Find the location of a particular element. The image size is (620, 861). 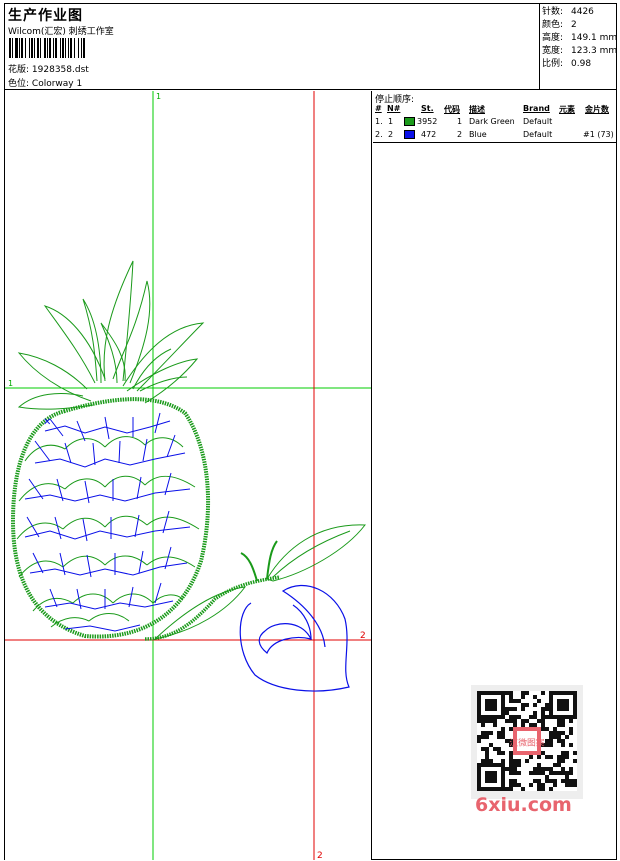

qr-stamp-text: 汉微图案 is located at coordinates (526, 742).